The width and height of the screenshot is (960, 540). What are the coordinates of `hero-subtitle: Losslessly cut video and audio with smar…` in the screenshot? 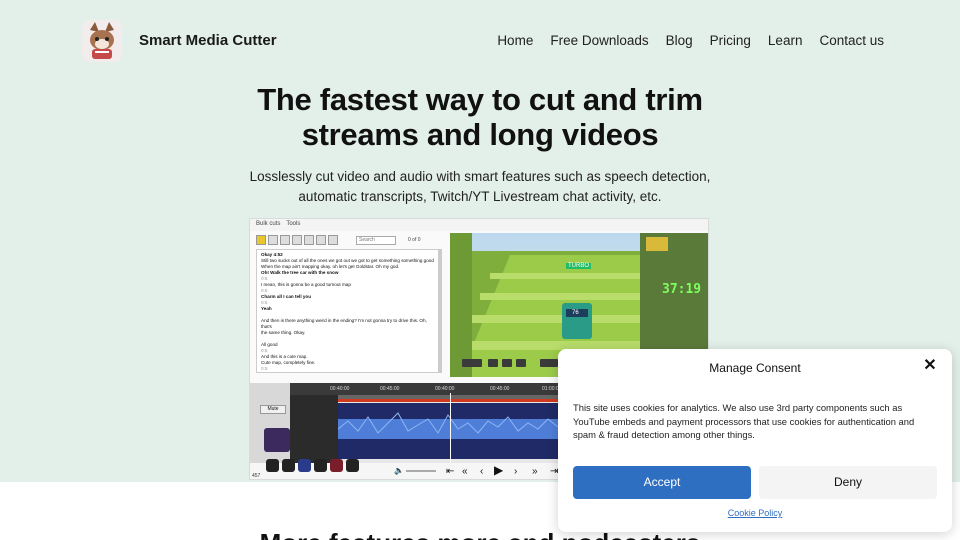 It's located at (480, 187).